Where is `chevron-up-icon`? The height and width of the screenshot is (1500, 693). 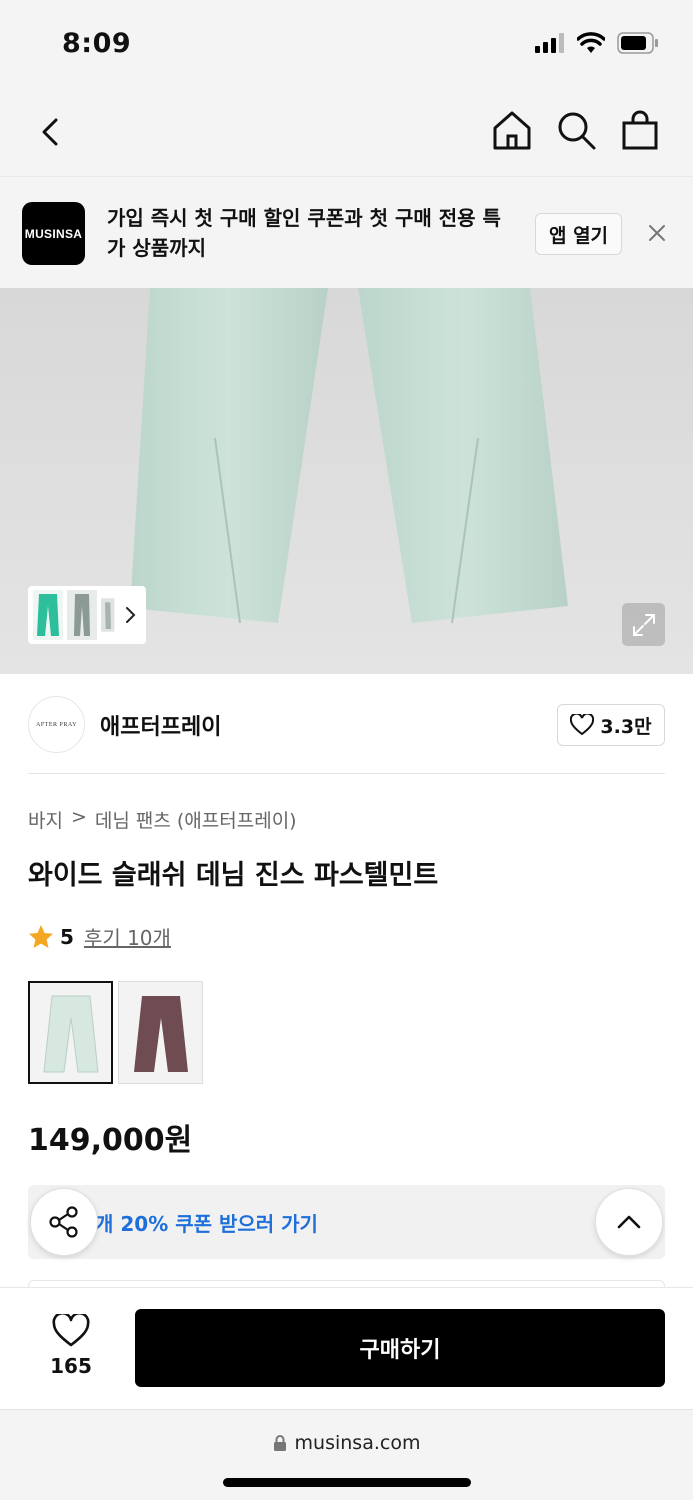
chevron-up-icon is located at coordinates (629, 1222).